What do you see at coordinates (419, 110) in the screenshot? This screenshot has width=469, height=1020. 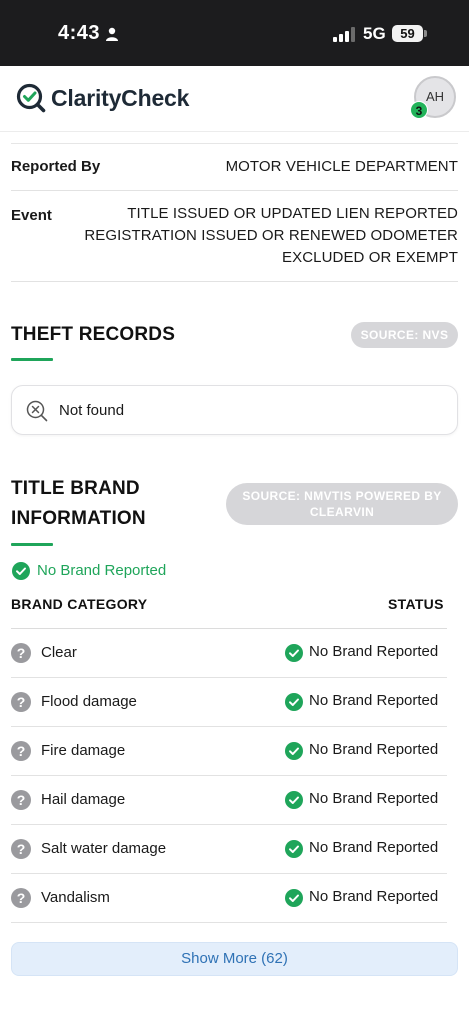 I see `notification-badge: 3` at bounding box center [419, 110].